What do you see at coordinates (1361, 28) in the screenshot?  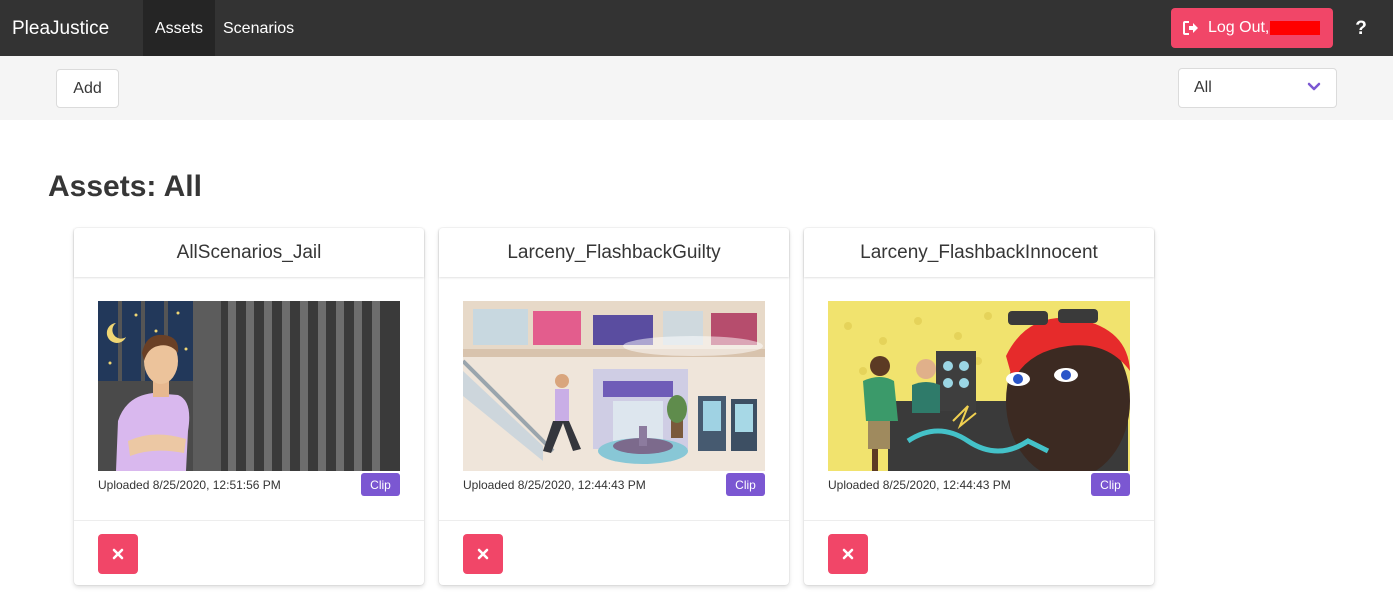 I see `help-link: ?` at bounding box center [1361, 28].